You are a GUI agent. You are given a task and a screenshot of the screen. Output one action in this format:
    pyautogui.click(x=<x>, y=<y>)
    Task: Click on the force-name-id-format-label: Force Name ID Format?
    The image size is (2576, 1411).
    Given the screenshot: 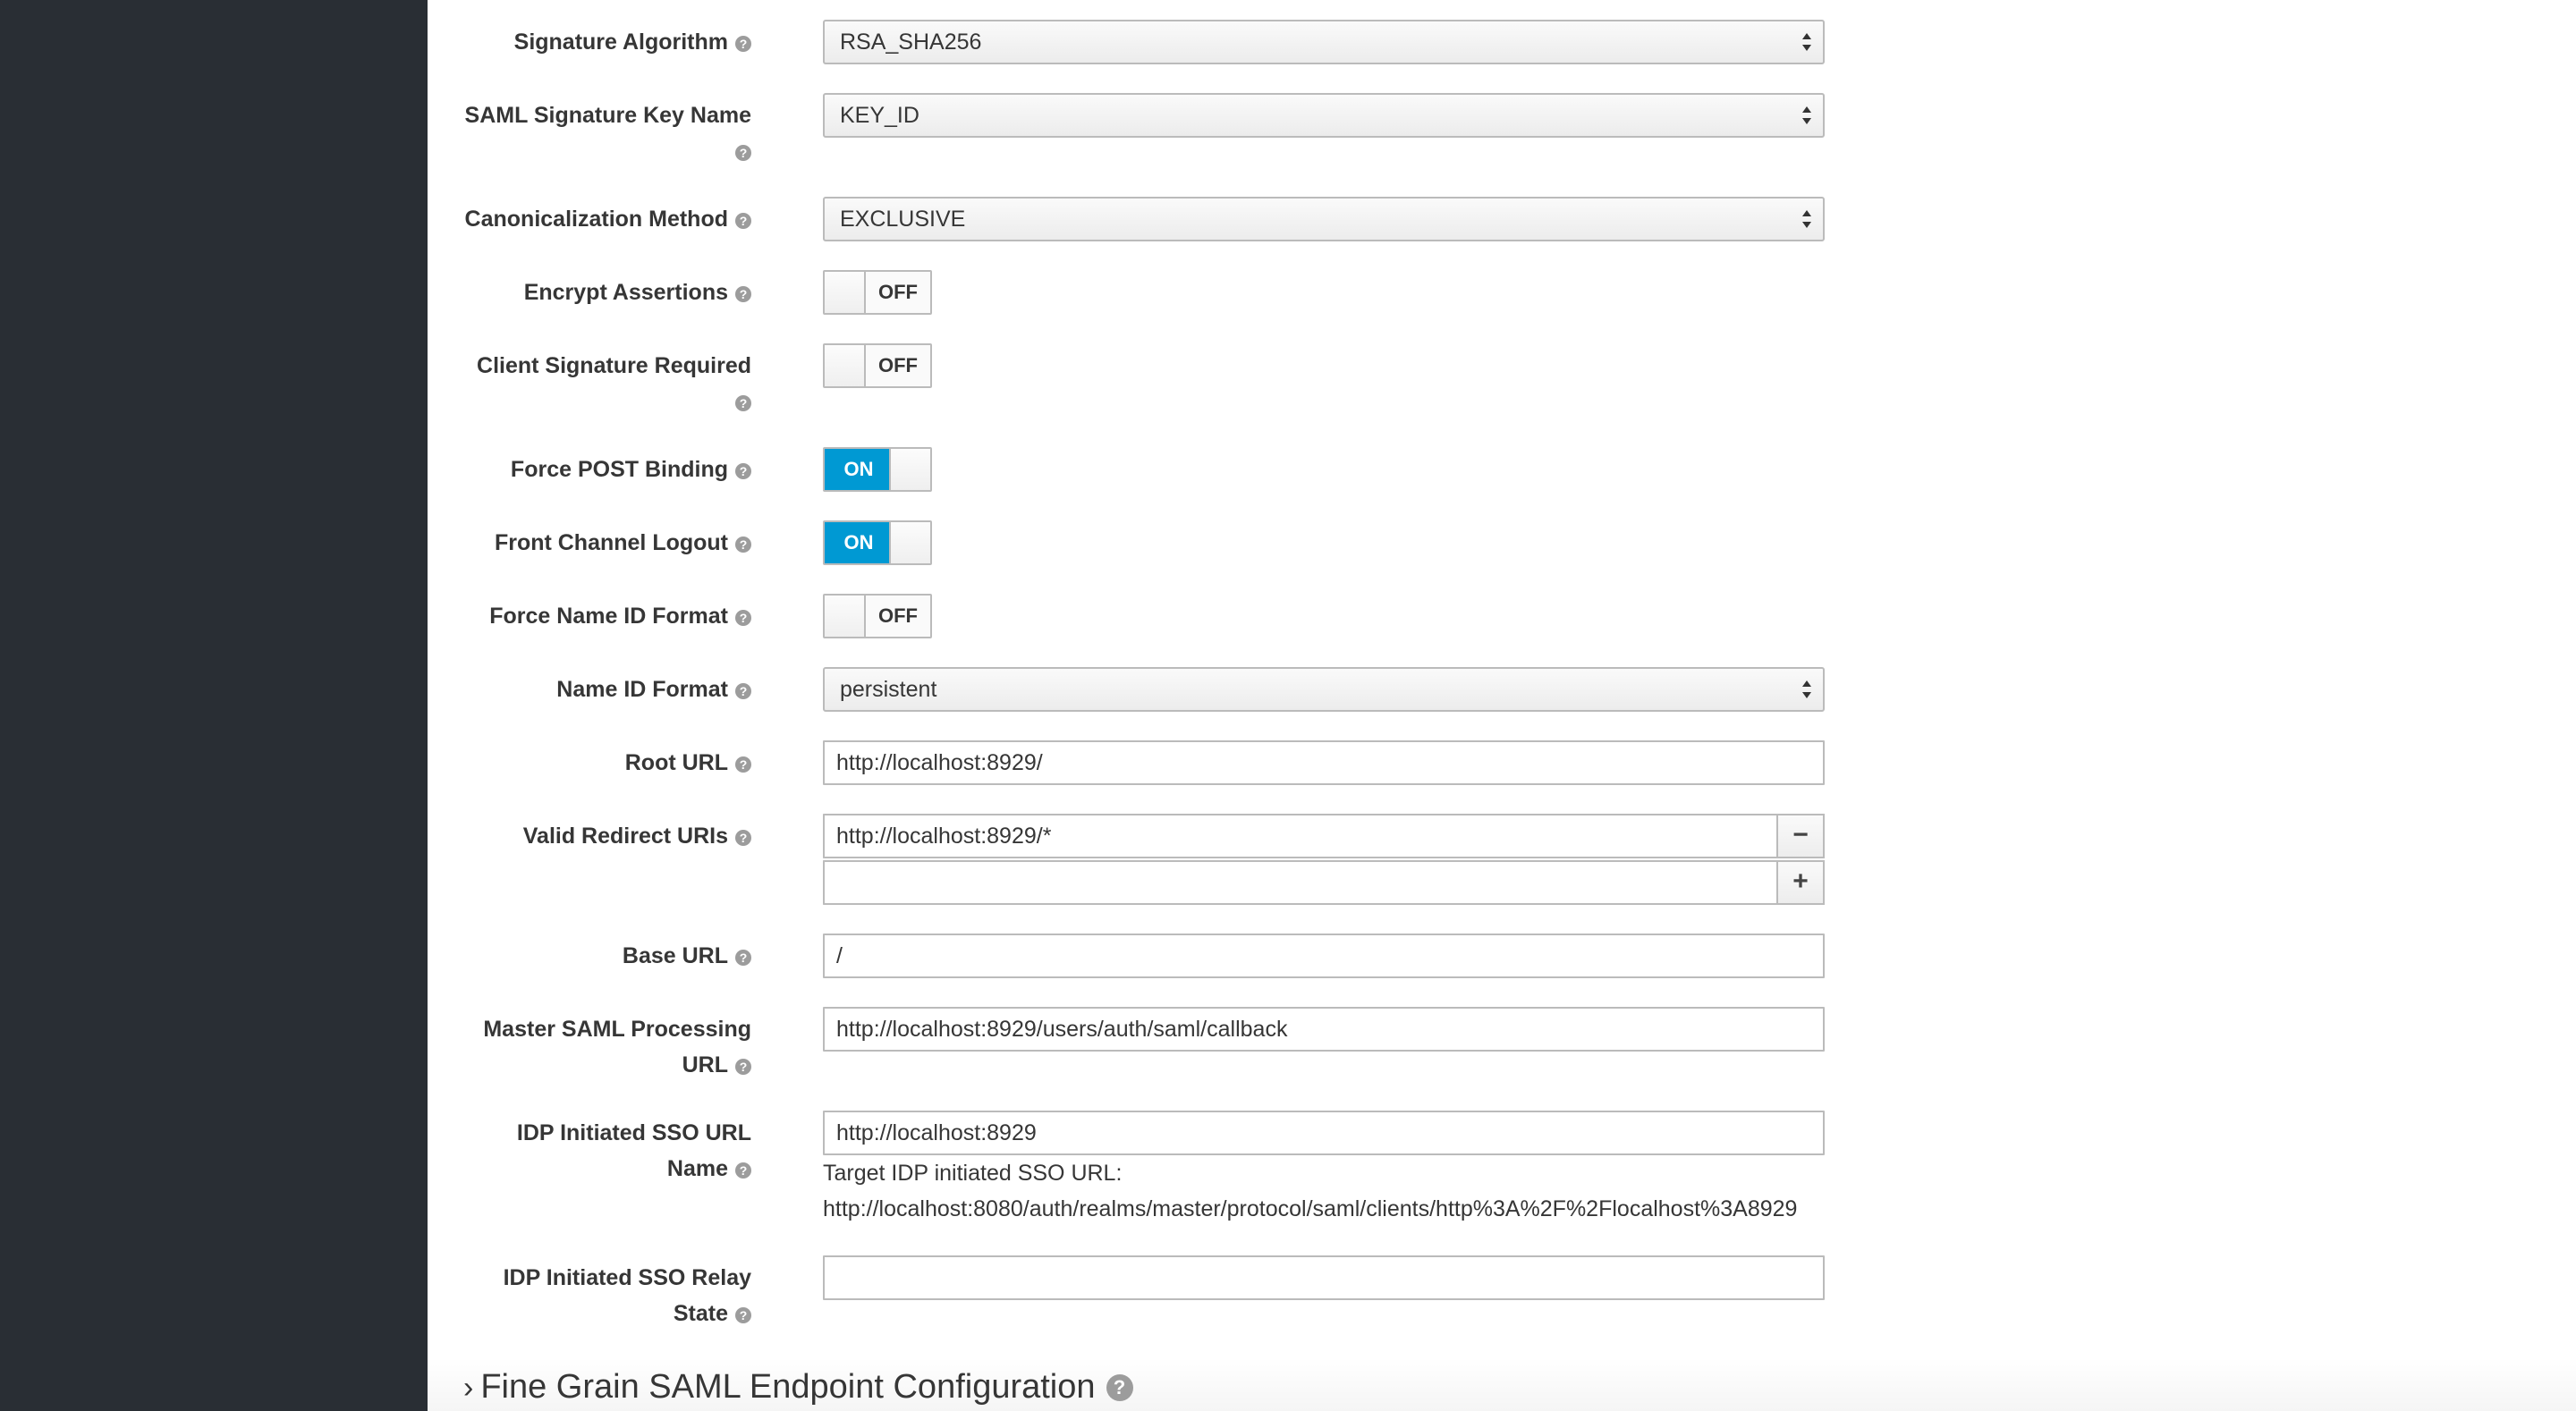 What is the action you would take?
    pyautogui.click(x=620, y=616)
    